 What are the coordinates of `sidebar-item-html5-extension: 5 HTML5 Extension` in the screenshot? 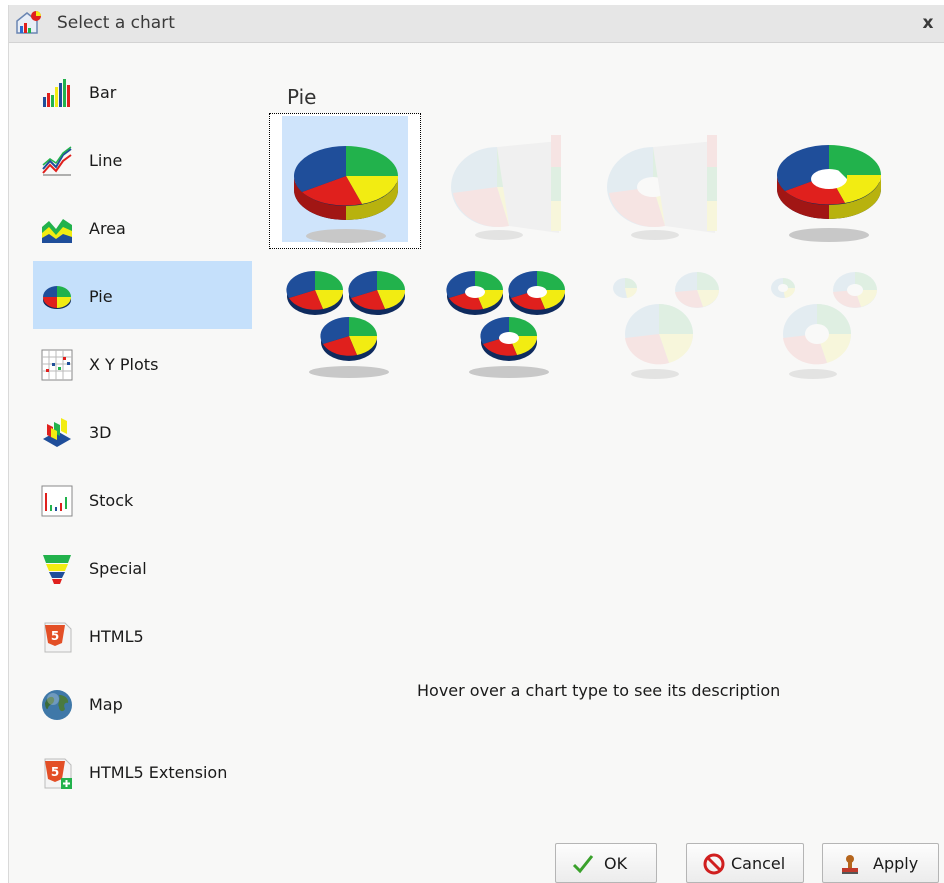 It's located at (142, 771).